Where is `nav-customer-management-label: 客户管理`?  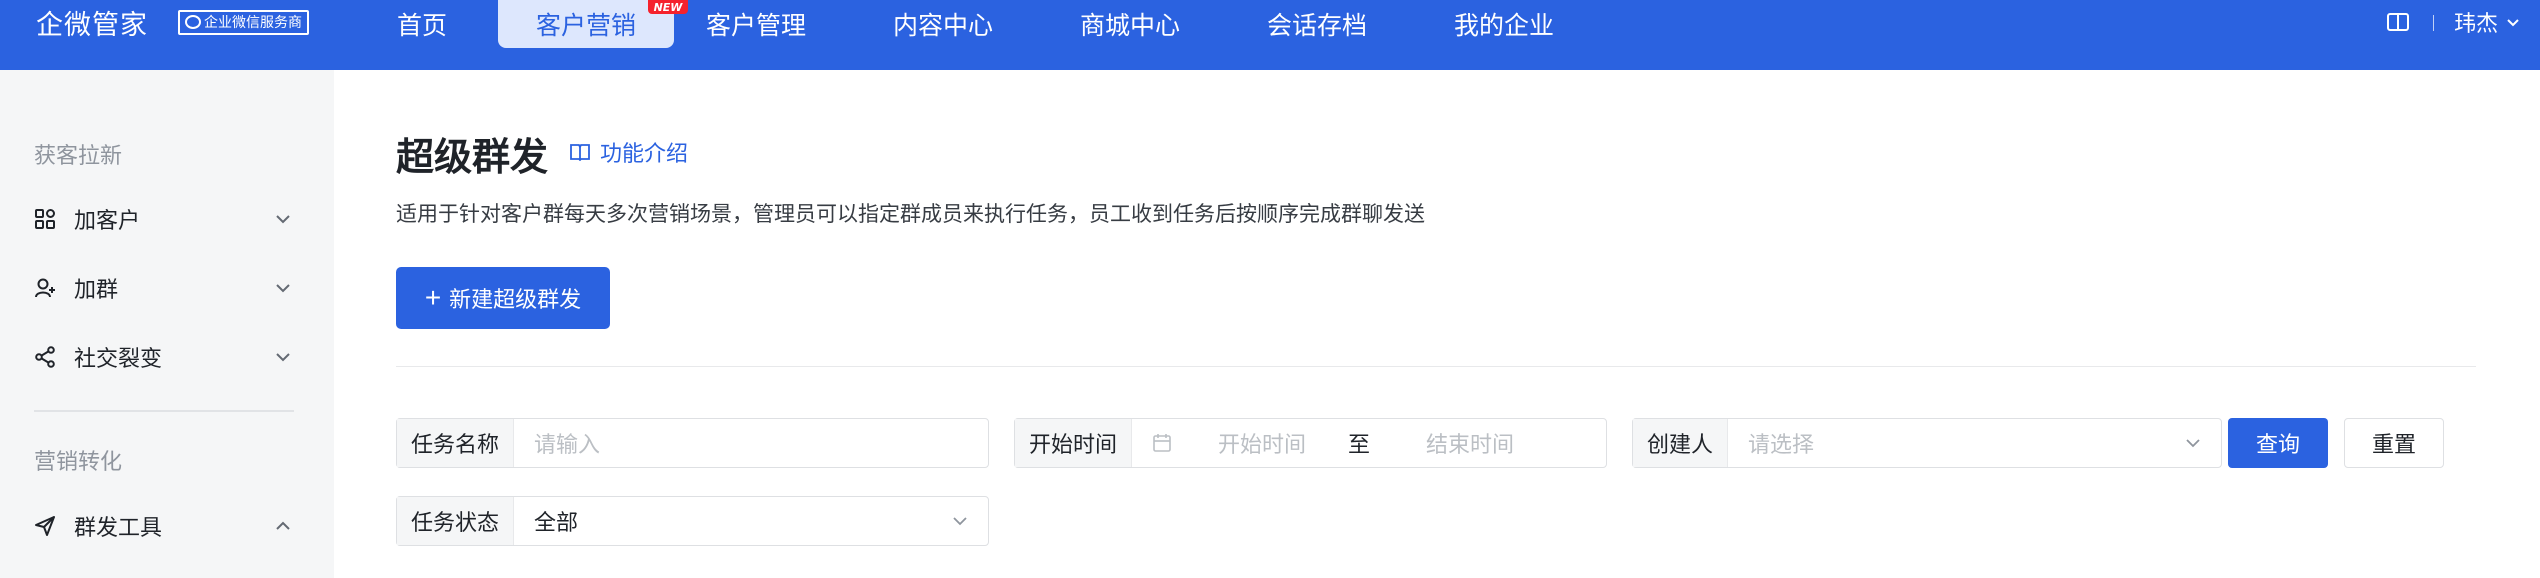 nav-customer-management-label: 客户管理 is located at coordinates (755, 25).